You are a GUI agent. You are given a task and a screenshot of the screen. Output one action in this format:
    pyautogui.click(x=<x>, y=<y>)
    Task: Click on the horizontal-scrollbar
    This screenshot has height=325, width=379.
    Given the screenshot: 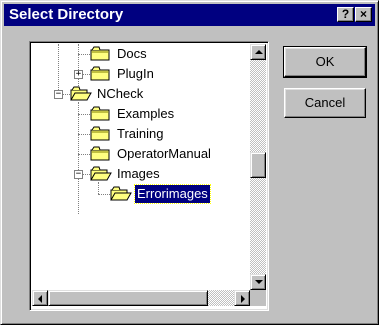 What is the action you would take?
    pyautogui.click(x=141, y=298)
    